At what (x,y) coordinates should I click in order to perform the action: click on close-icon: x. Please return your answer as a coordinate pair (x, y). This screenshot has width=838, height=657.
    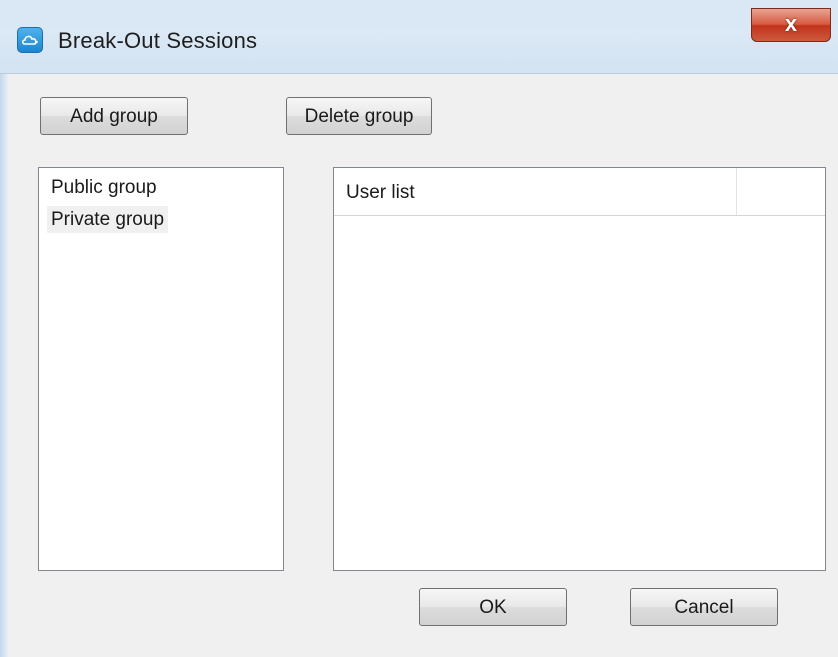
    Looking at the image, I should click on (791, 23).